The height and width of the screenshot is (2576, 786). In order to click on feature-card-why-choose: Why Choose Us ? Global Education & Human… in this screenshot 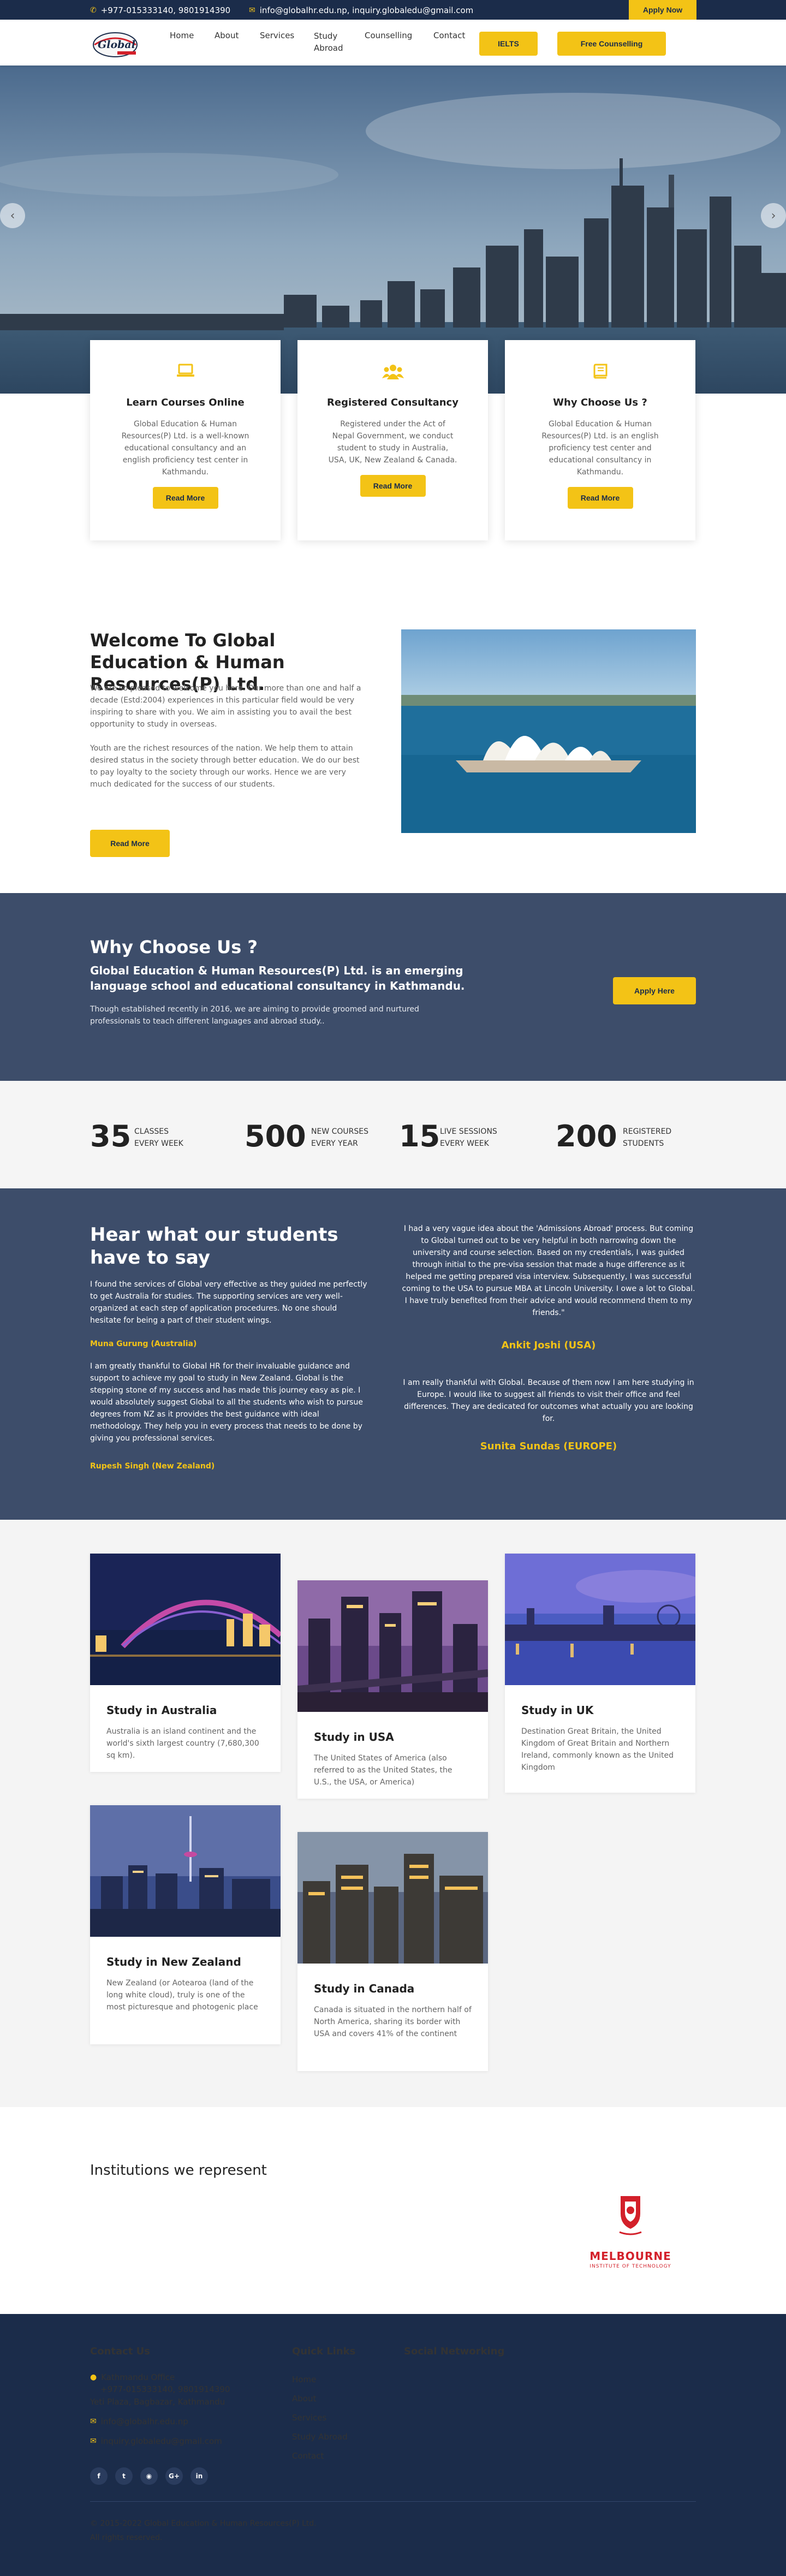, I will do `click(600, 440)`.